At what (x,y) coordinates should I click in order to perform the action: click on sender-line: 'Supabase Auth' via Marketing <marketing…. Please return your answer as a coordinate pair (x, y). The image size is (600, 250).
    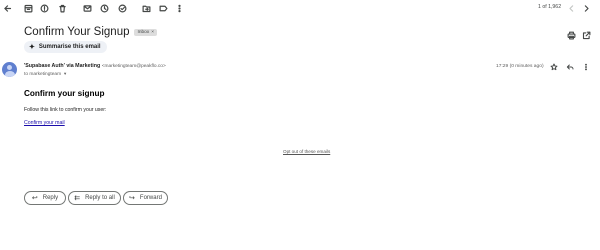
    Looking at the image, I should click on (95, 66).